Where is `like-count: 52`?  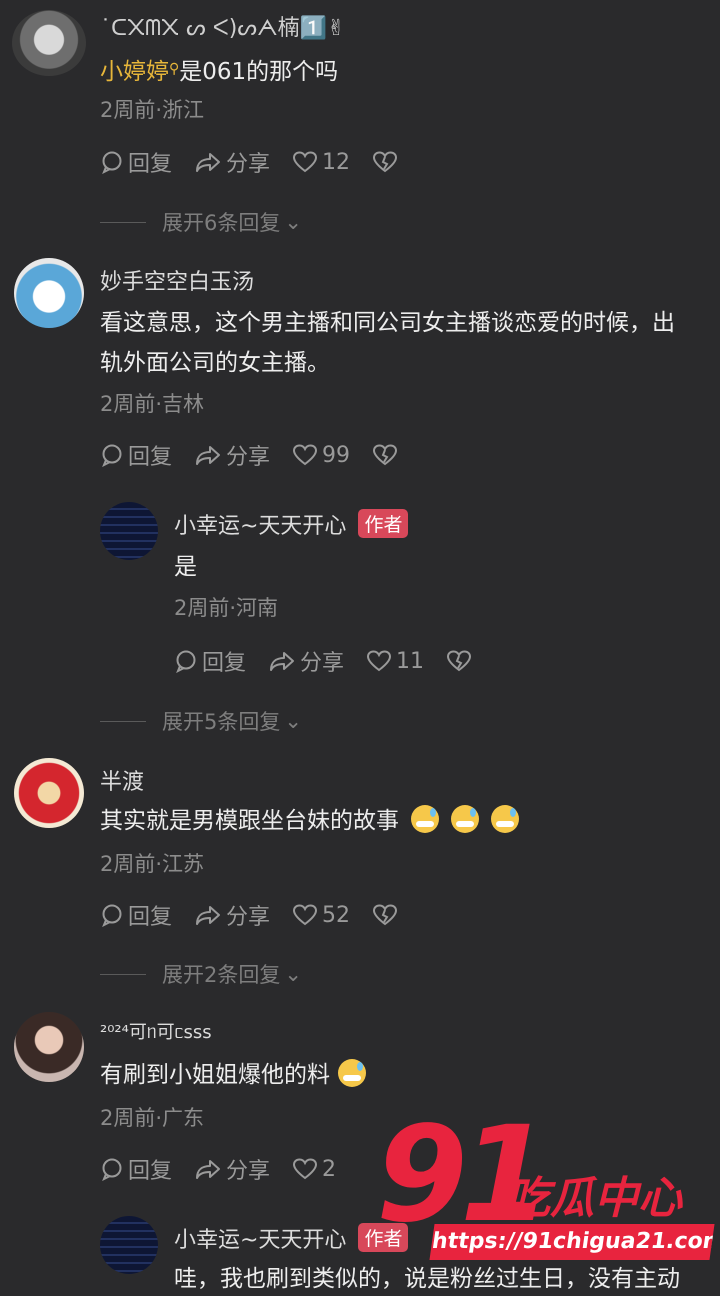
like-count: 52 is located at coordinates (336, 915).